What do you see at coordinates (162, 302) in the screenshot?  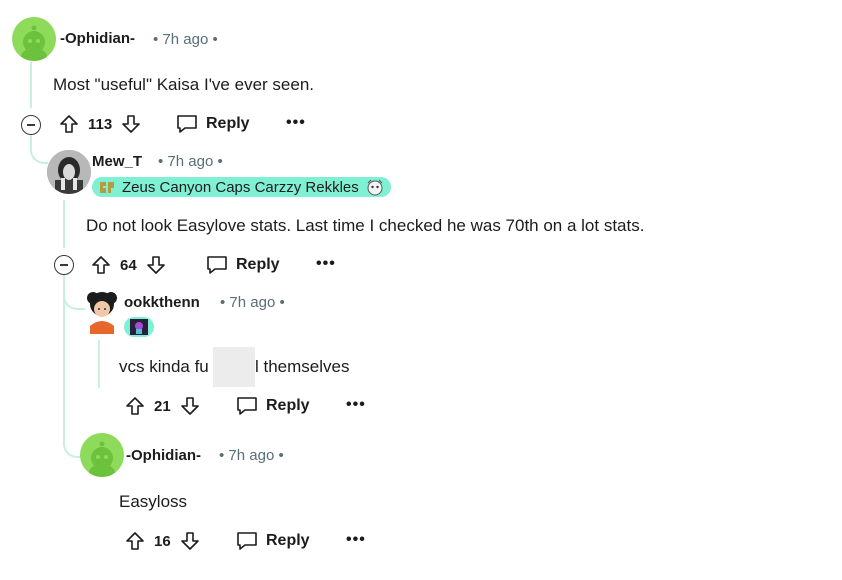 I see `comment-author: ookkthenn` at bounding box center [162, 302].